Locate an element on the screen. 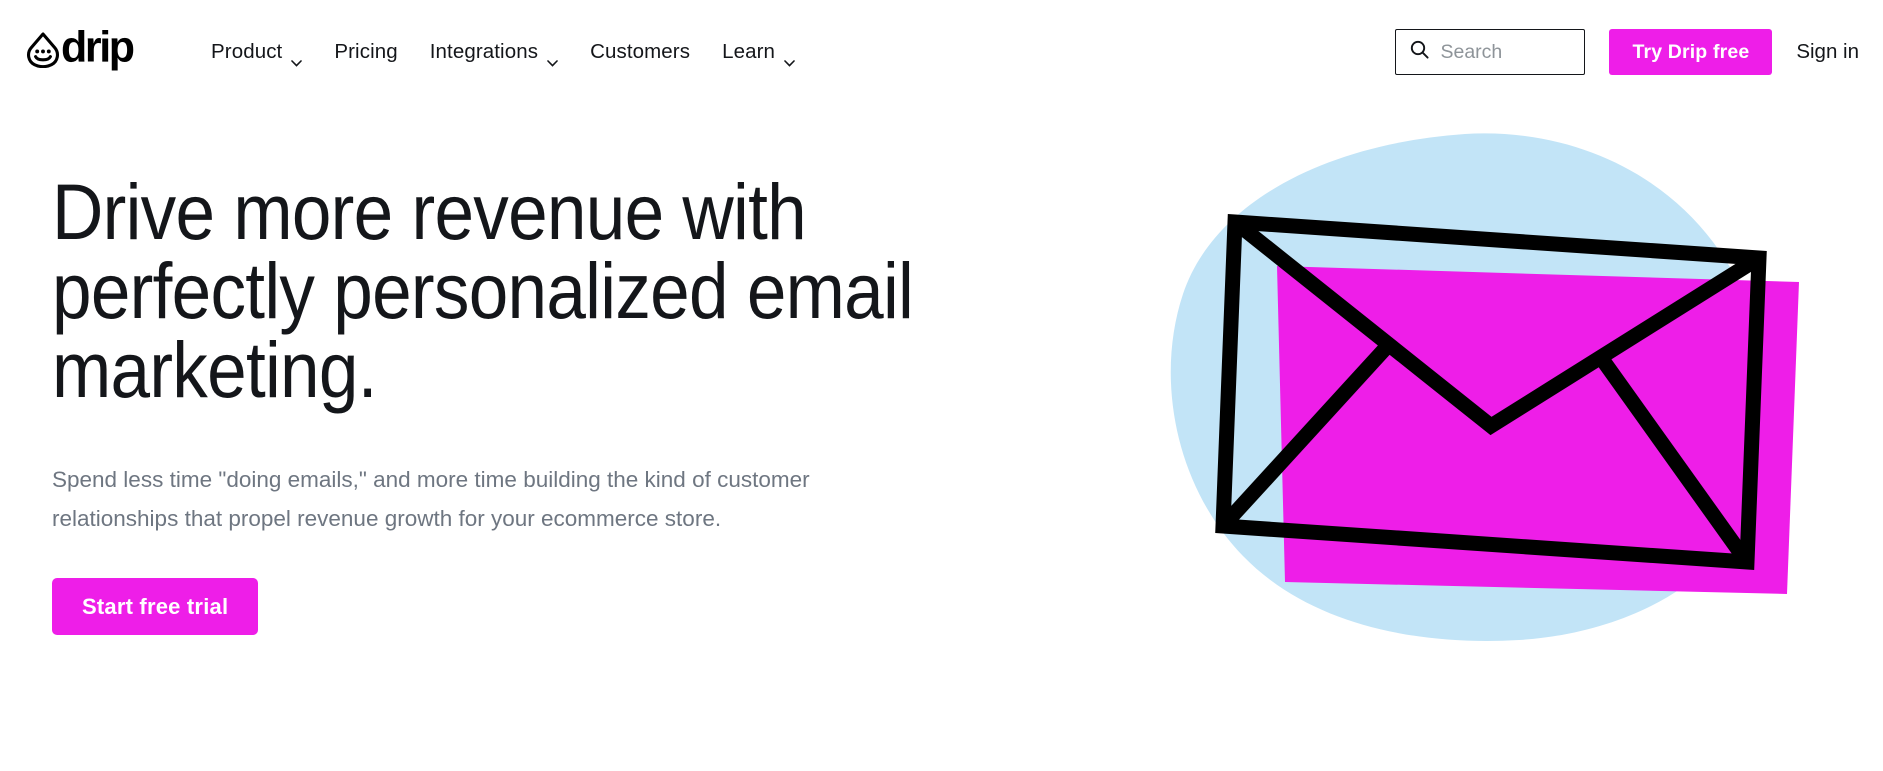 The width and height of the screenshot is (1883, 771). logo-wordmark: drip is located at coordinates (100, 49).